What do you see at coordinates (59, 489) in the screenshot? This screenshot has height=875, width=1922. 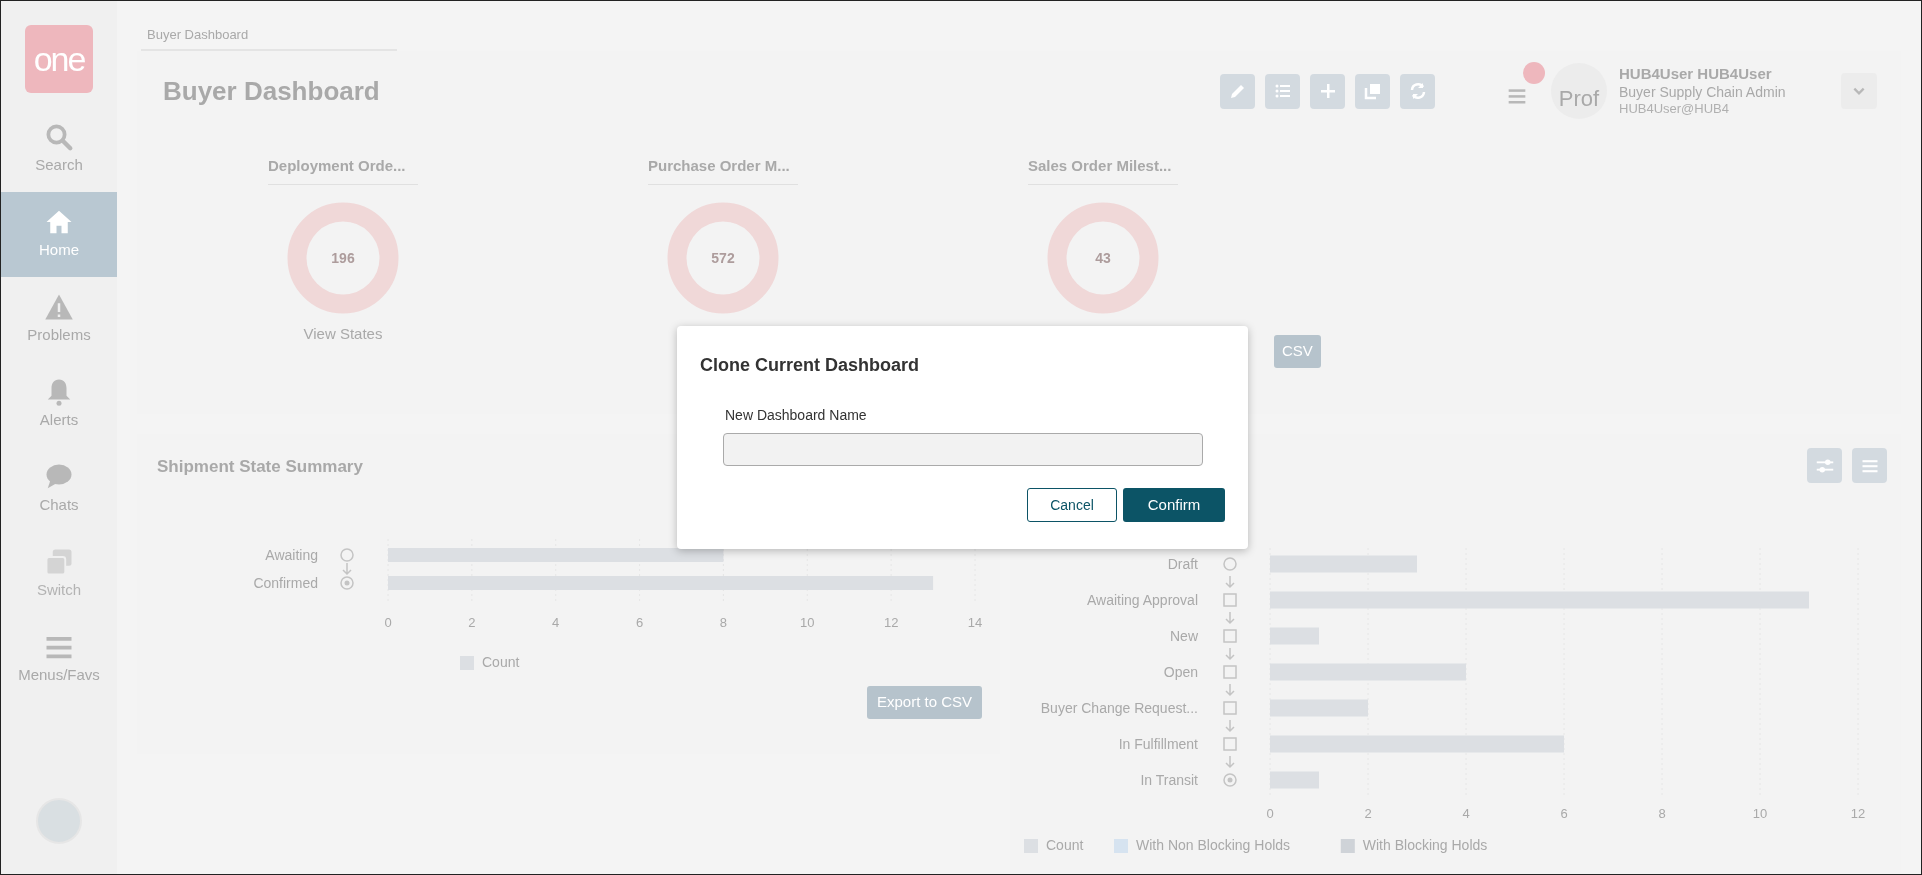 I see `sidebar-item: Chats` at bounding box center [59, 489].